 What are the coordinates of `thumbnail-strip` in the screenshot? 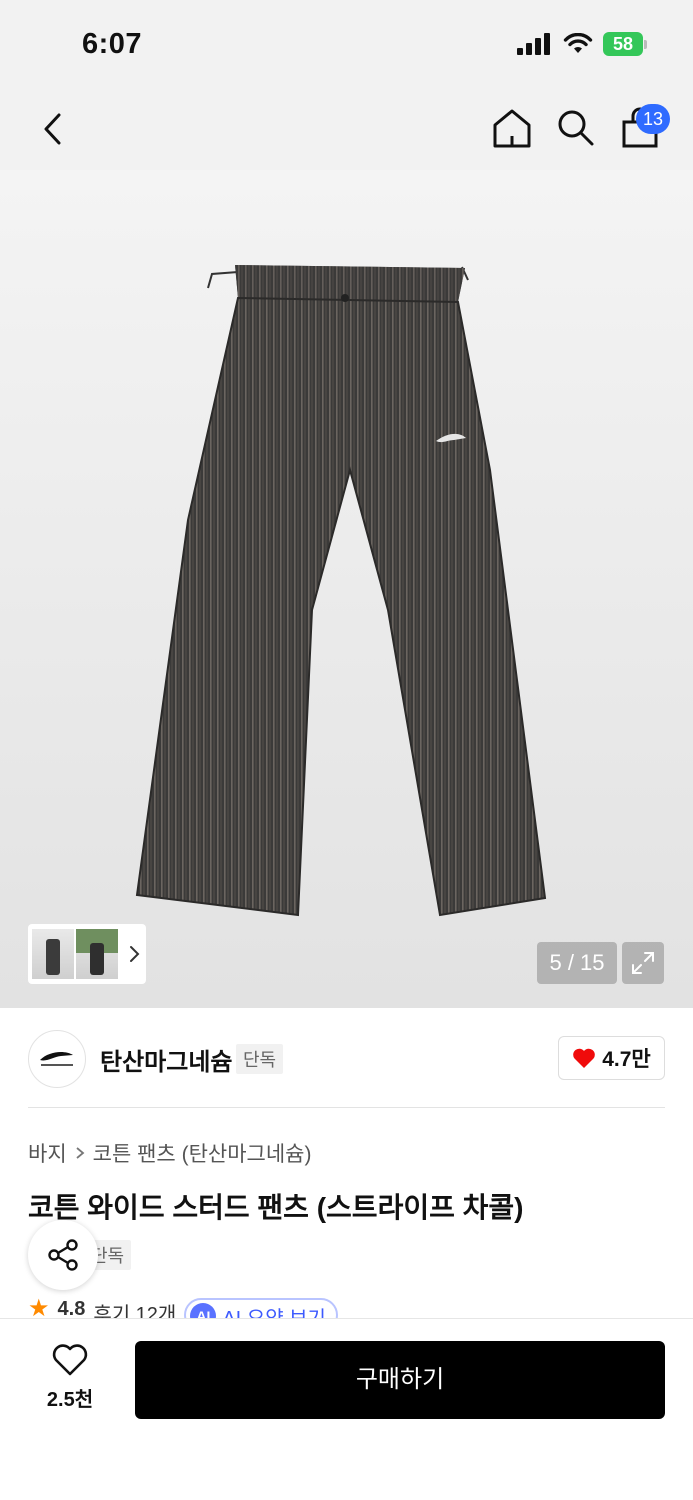 It's located at (87, 954).